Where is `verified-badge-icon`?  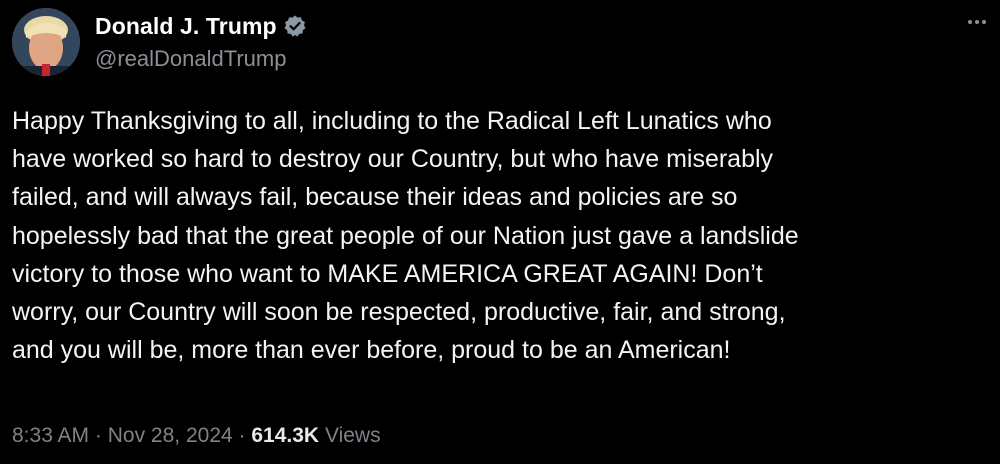 verified-badge-icon is located at coordinates (295, 26).